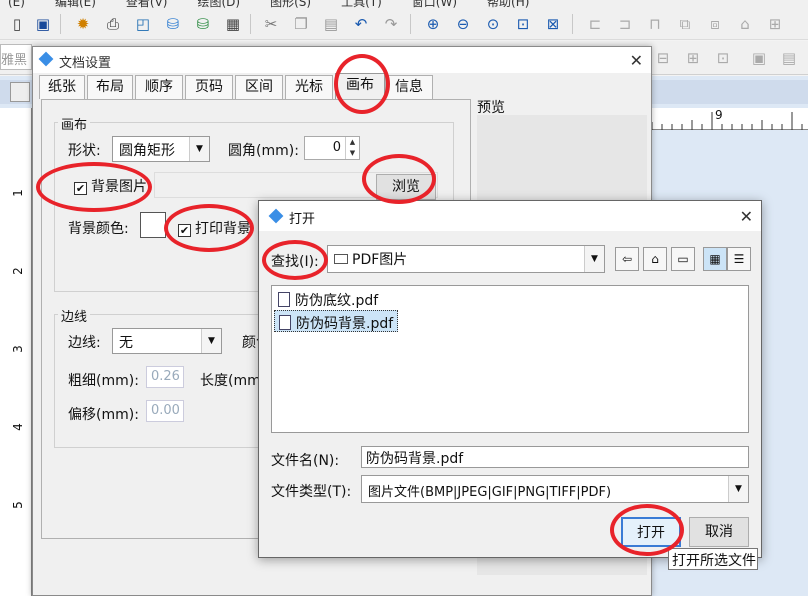 The height and width of the screenshot is (596, 808). I want to click on shape-select: 圆角矩形 ▼, so click(161, 149).